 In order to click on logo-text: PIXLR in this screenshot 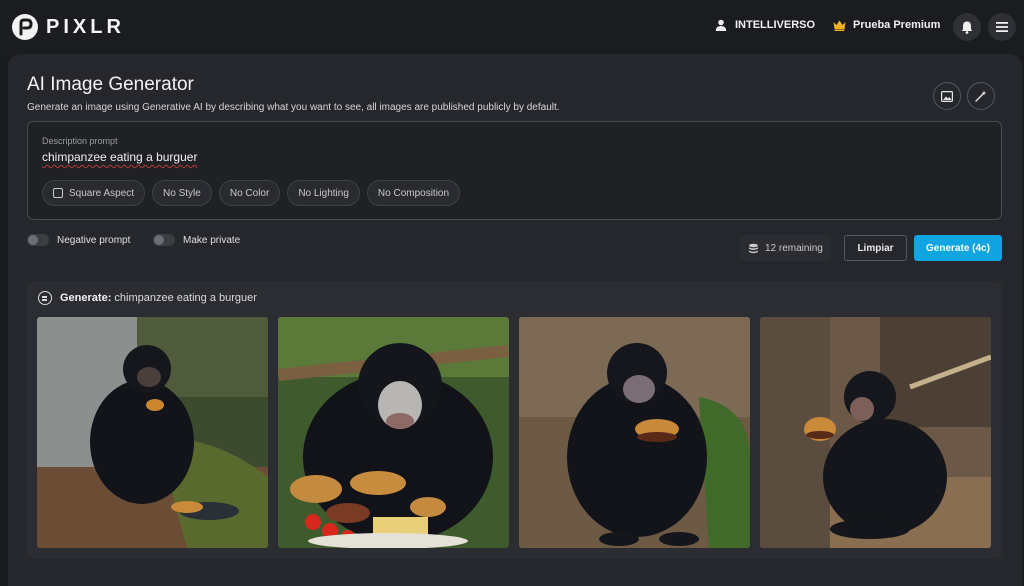, I will do `click(85, 26)`.